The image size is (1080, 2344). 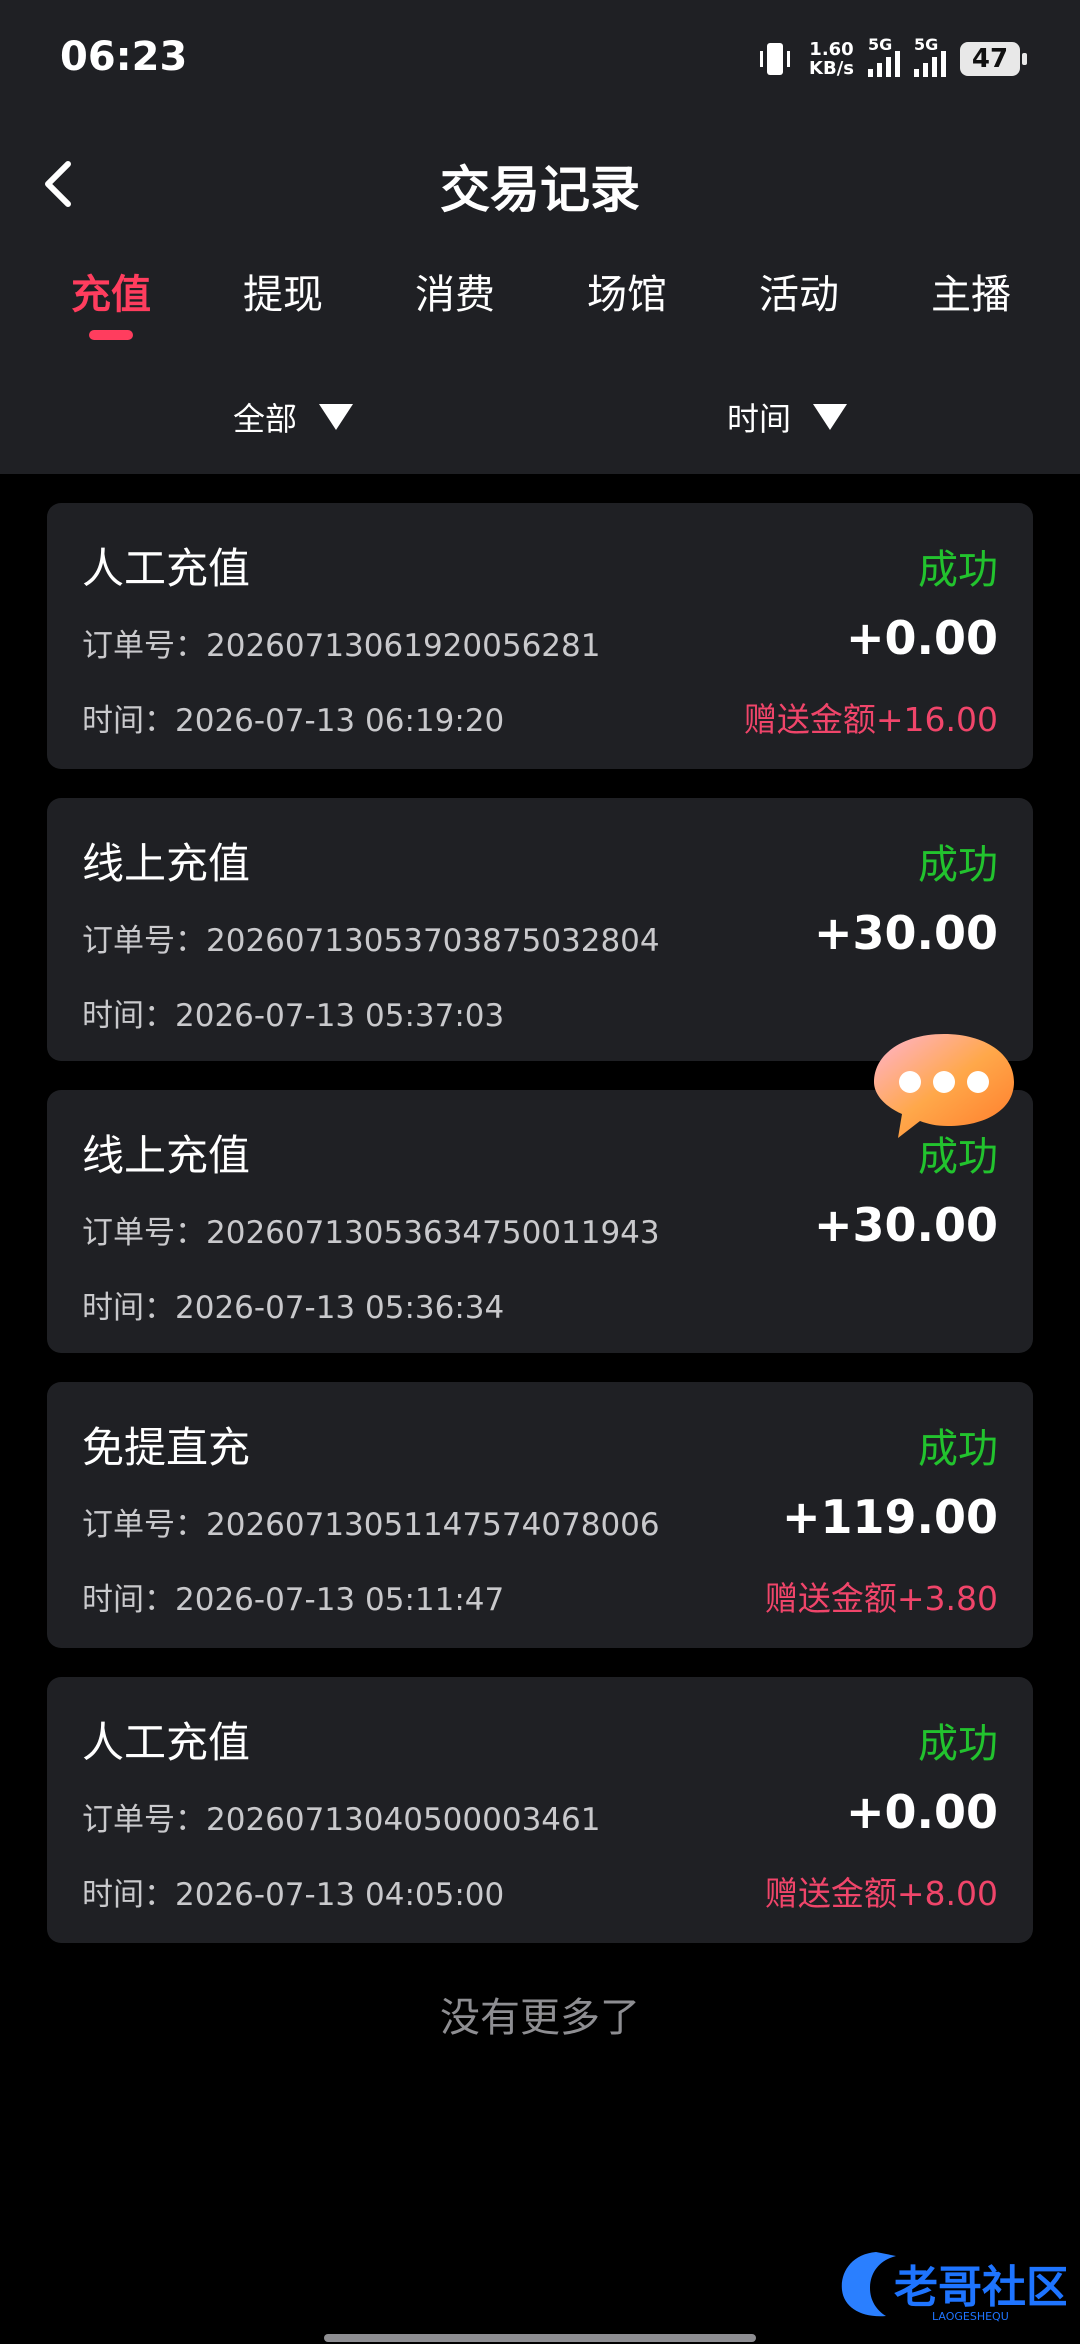 I want to click on bonus-amount: 赠送金额+8.00, so click(x=881, y=1893).